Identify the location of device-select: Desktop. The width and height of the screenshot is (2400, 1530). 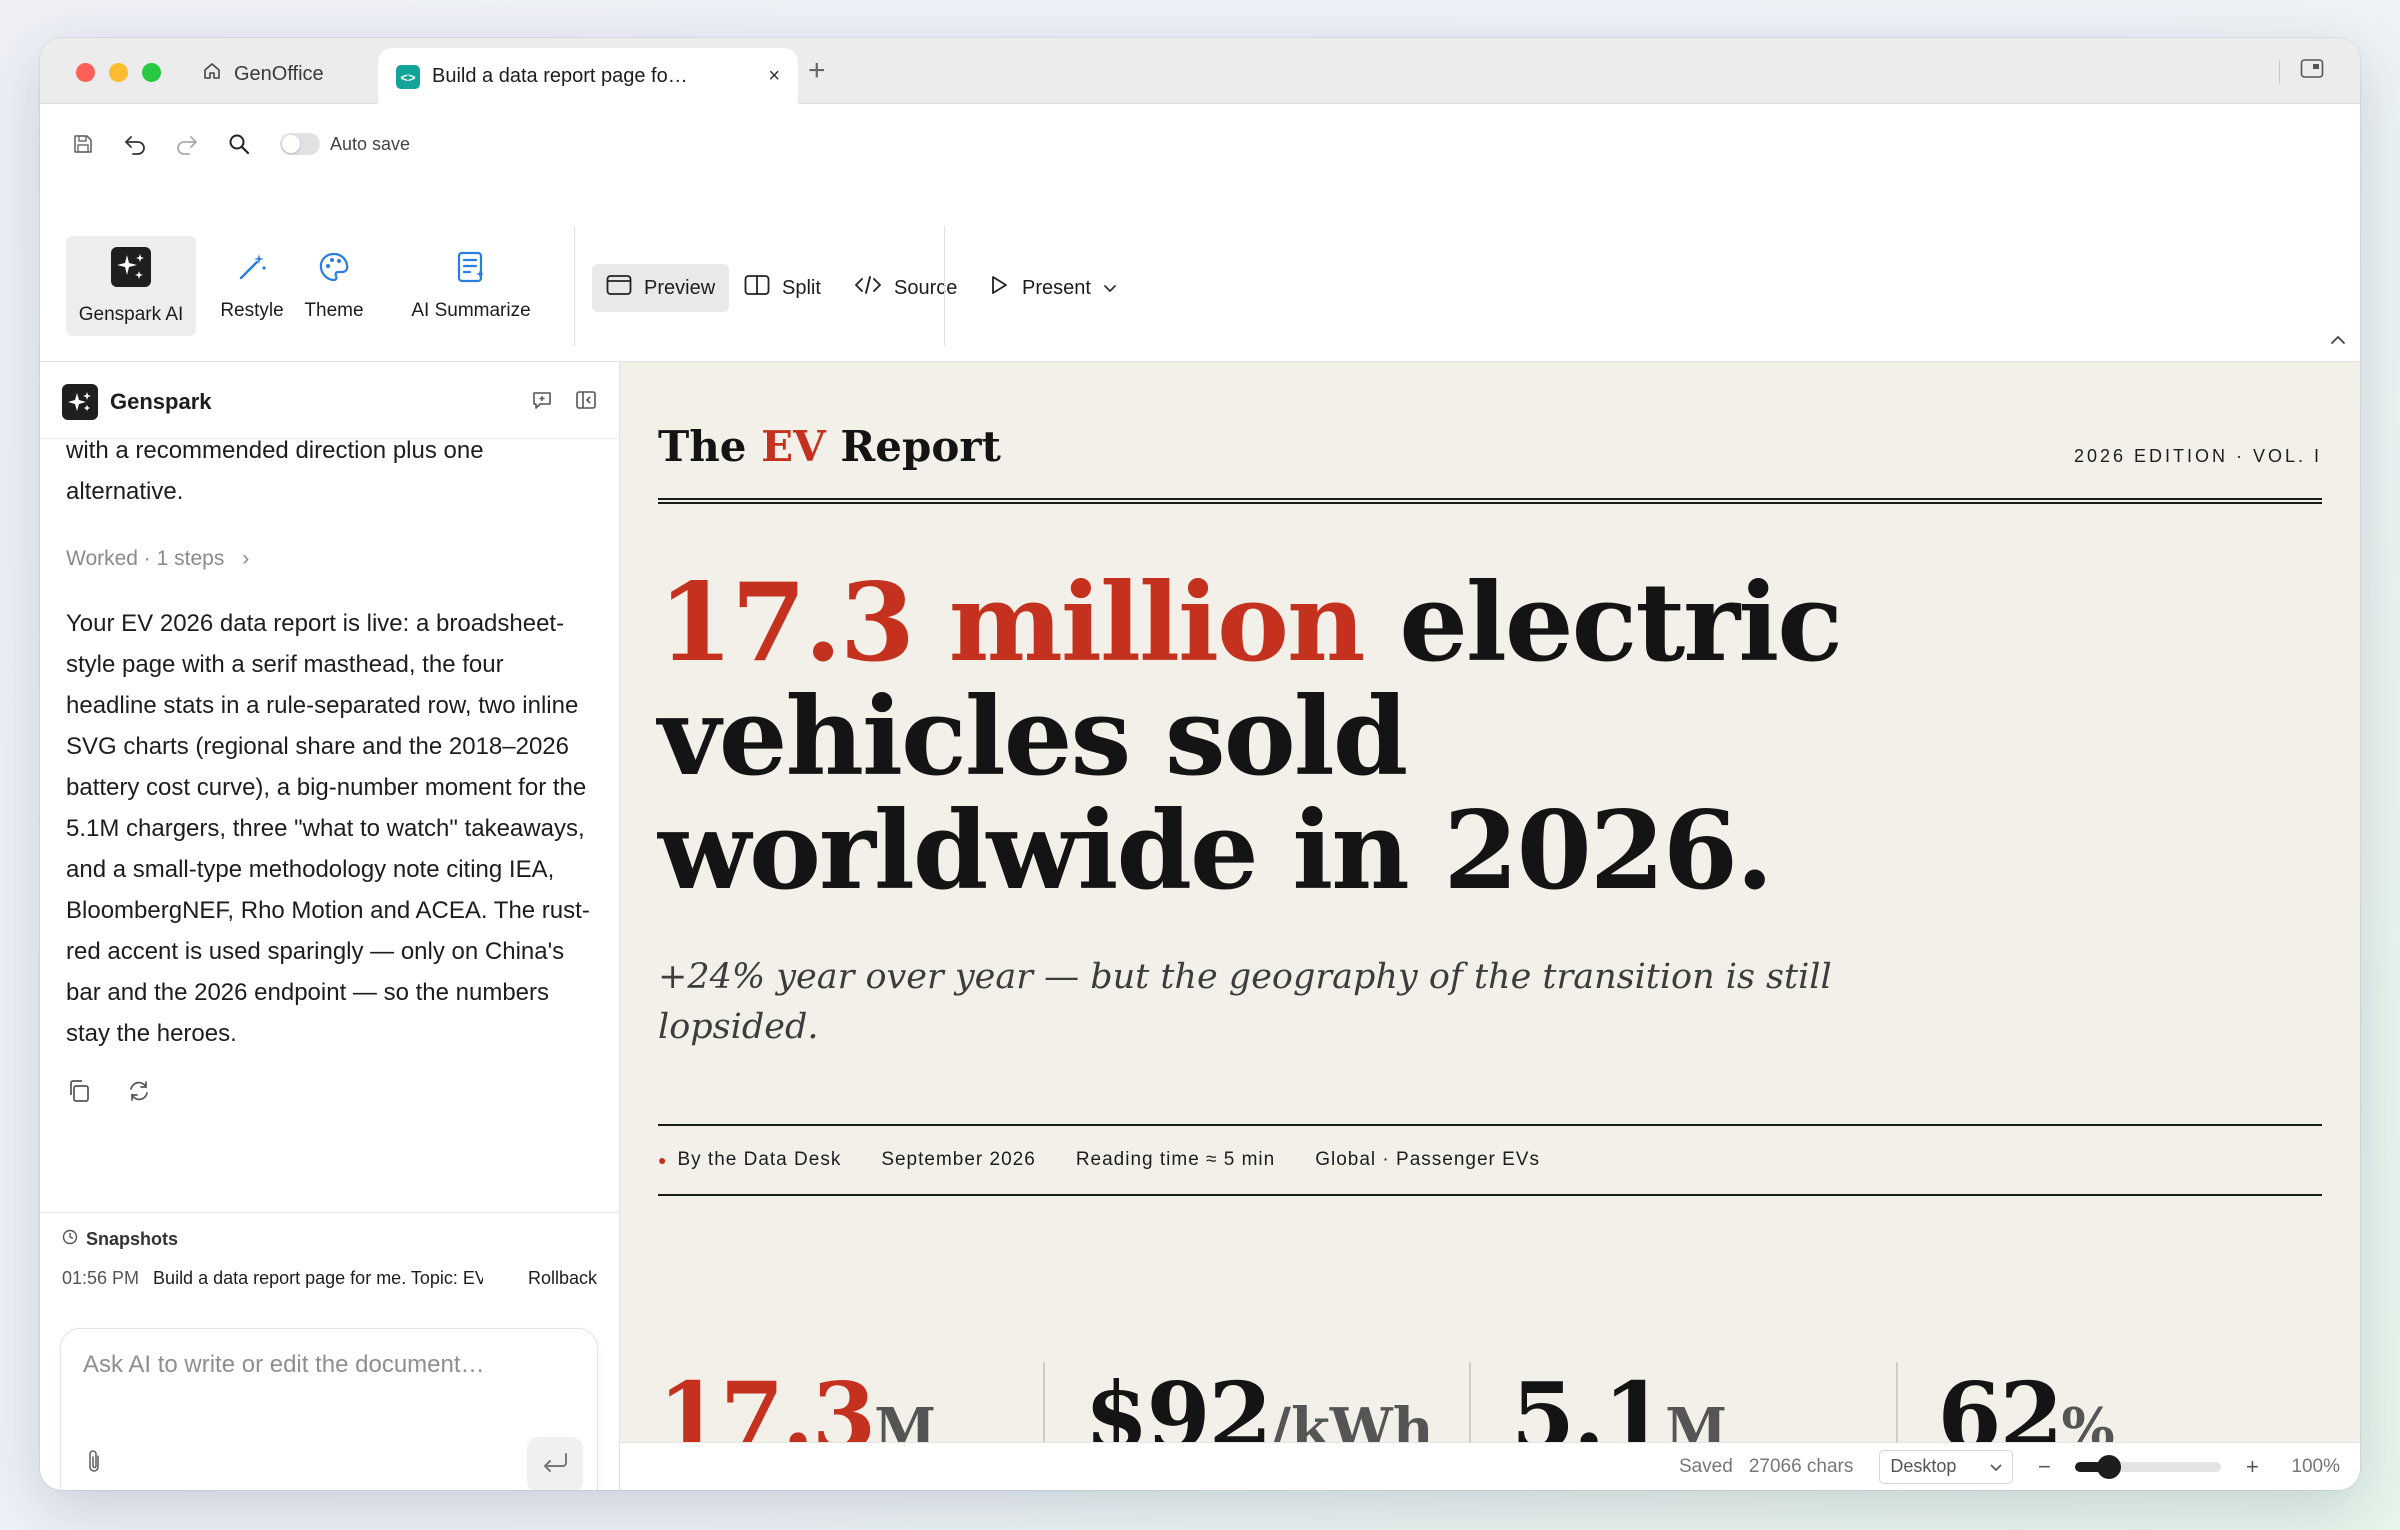
(1946, 1466).